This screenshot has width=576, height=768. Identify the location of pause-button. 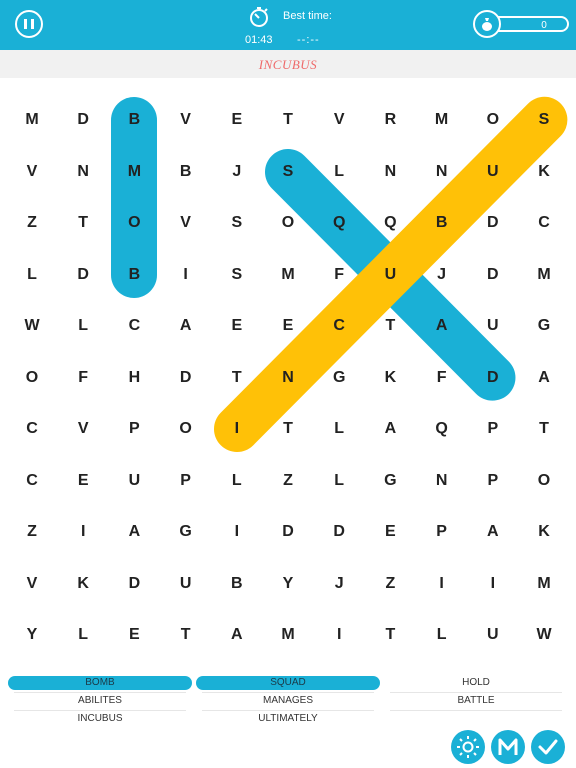
(29, 24).